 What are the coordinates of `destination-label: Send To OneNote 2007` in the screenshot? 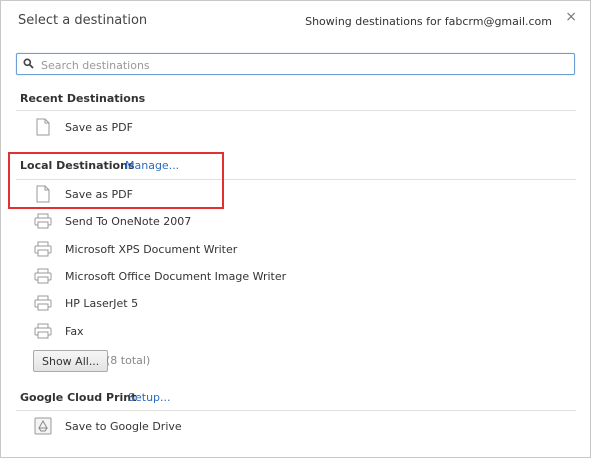 It's located at (128, 221).